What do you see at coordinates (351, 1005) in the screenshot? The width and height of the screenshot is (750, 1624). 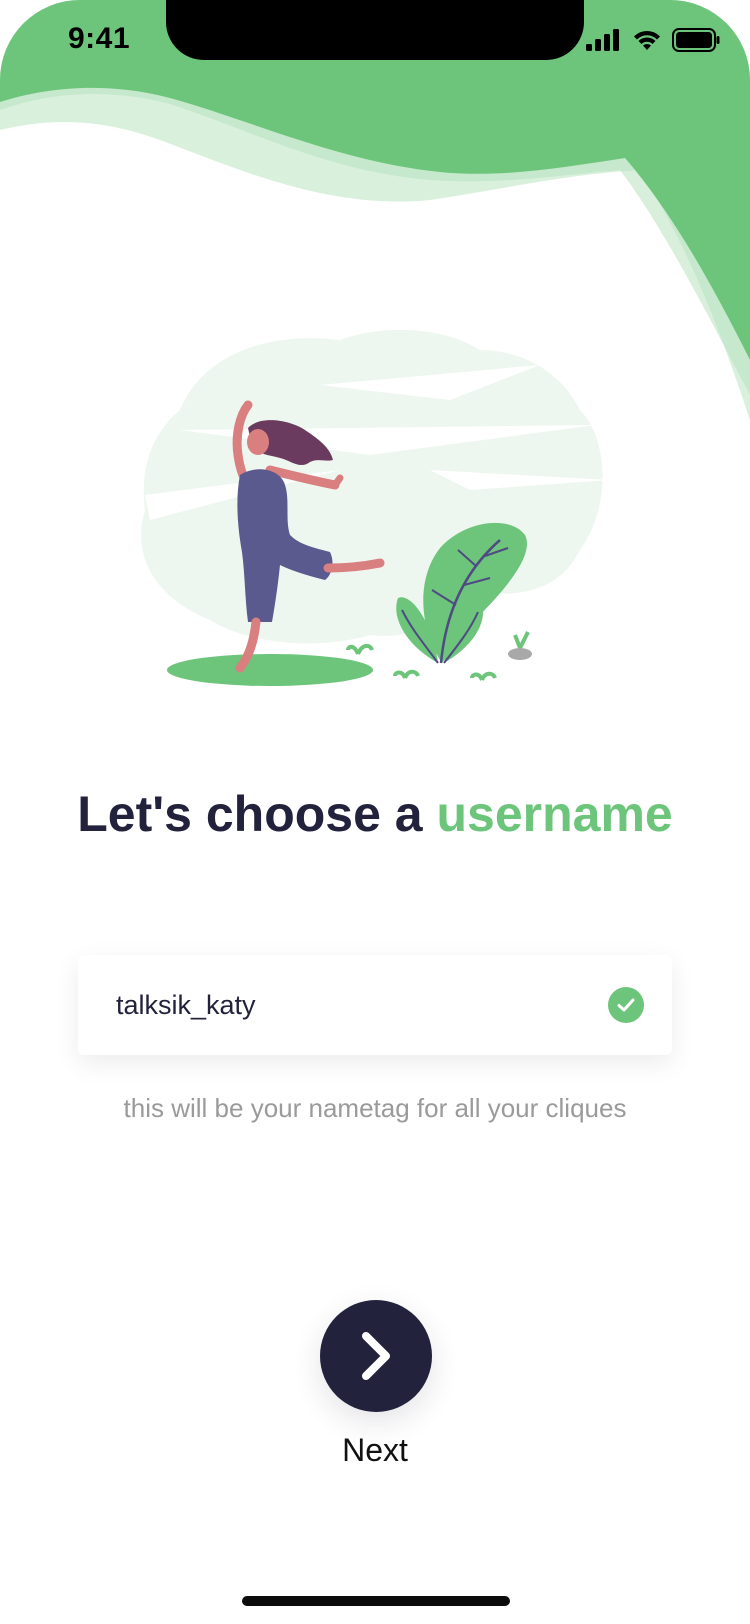 I see `username-input` at bounding box center [351, 1005].